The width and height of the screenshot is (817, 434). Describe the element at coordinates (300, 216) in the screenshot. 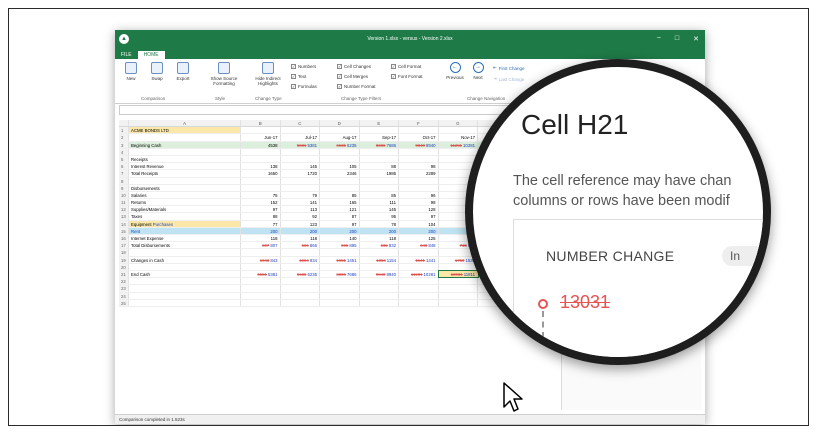

I see `value-cell: 92` at that location.